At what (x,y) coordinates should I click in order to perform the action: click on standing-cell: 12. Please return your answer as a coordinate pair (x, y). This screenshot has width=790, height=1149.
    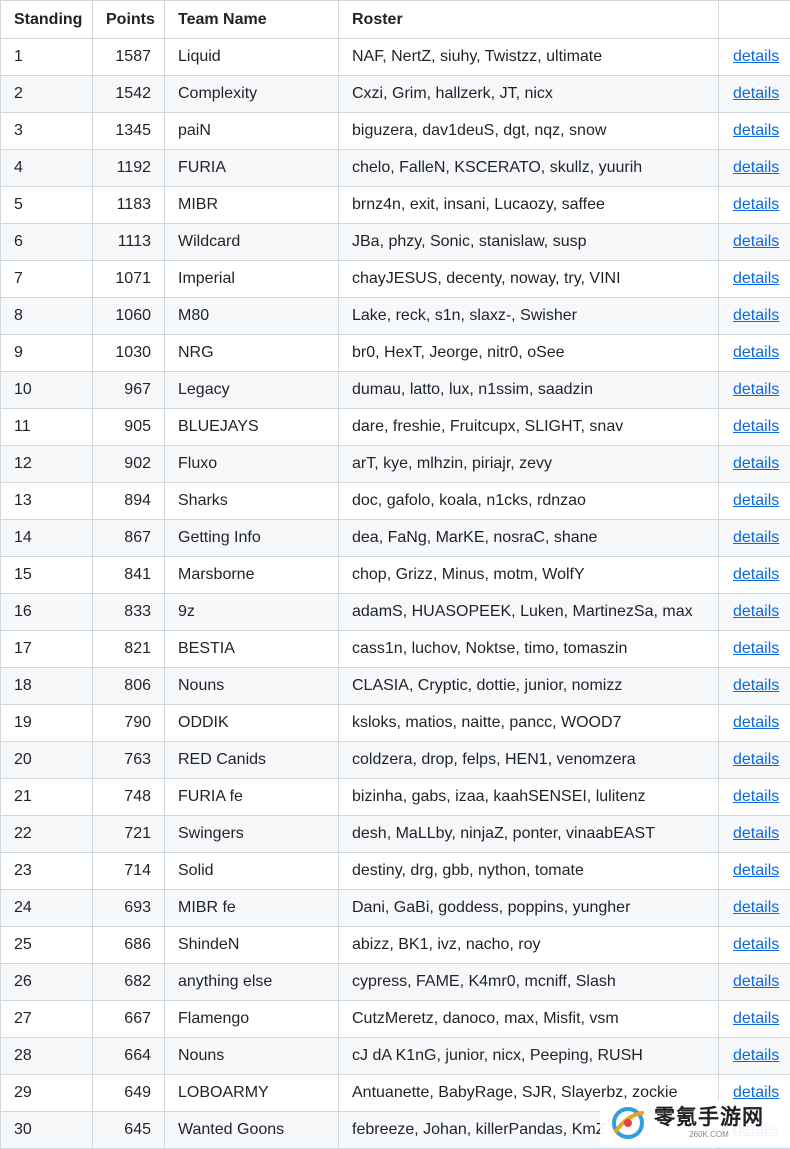
    Looking at the image, I should click on (47, 464).